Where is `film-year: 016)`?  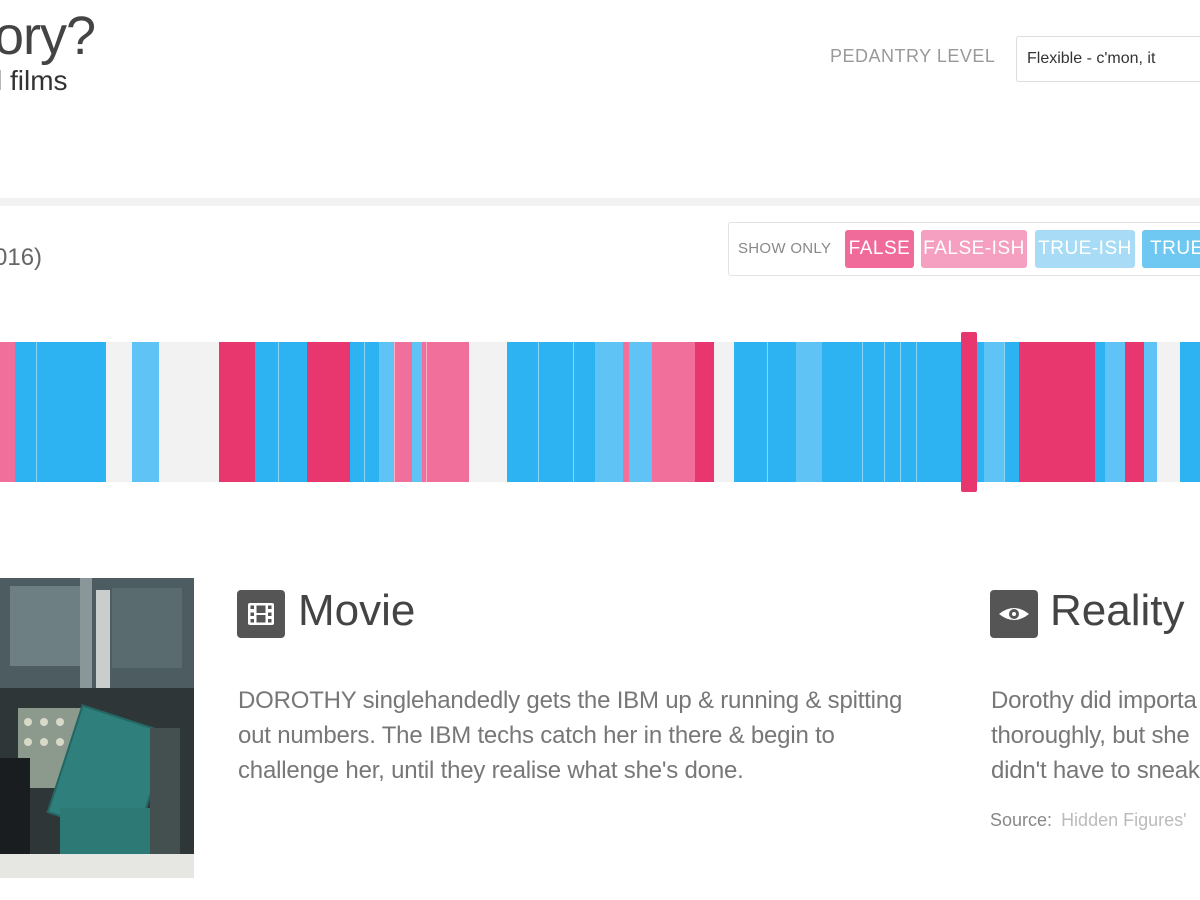 film-year: 016) is located at coordinates (21, 257).